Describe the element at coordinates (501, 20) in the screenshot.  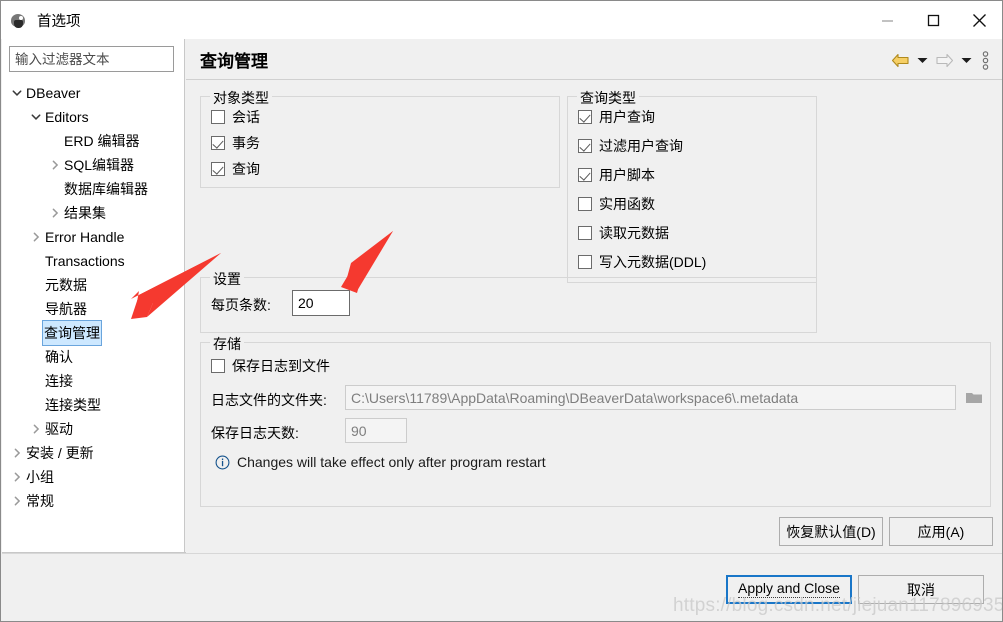
I see `title-bar: 首选项` at that location.